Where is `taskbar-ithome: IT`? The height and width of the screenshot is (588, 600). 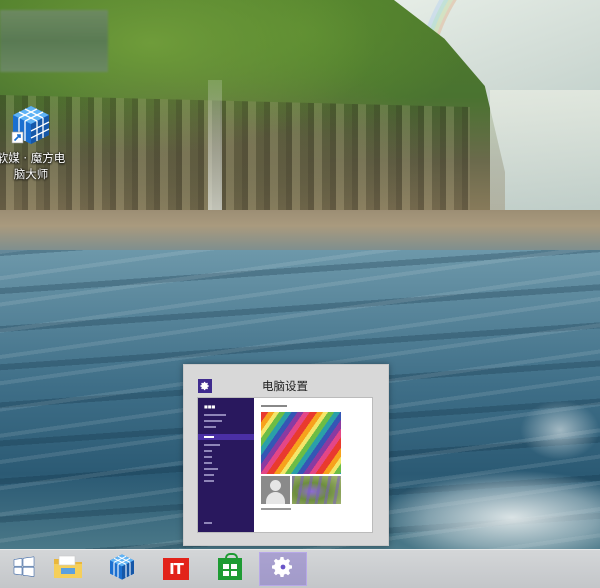 taskbar-ithome: IT is located at coordinates (176, 569).